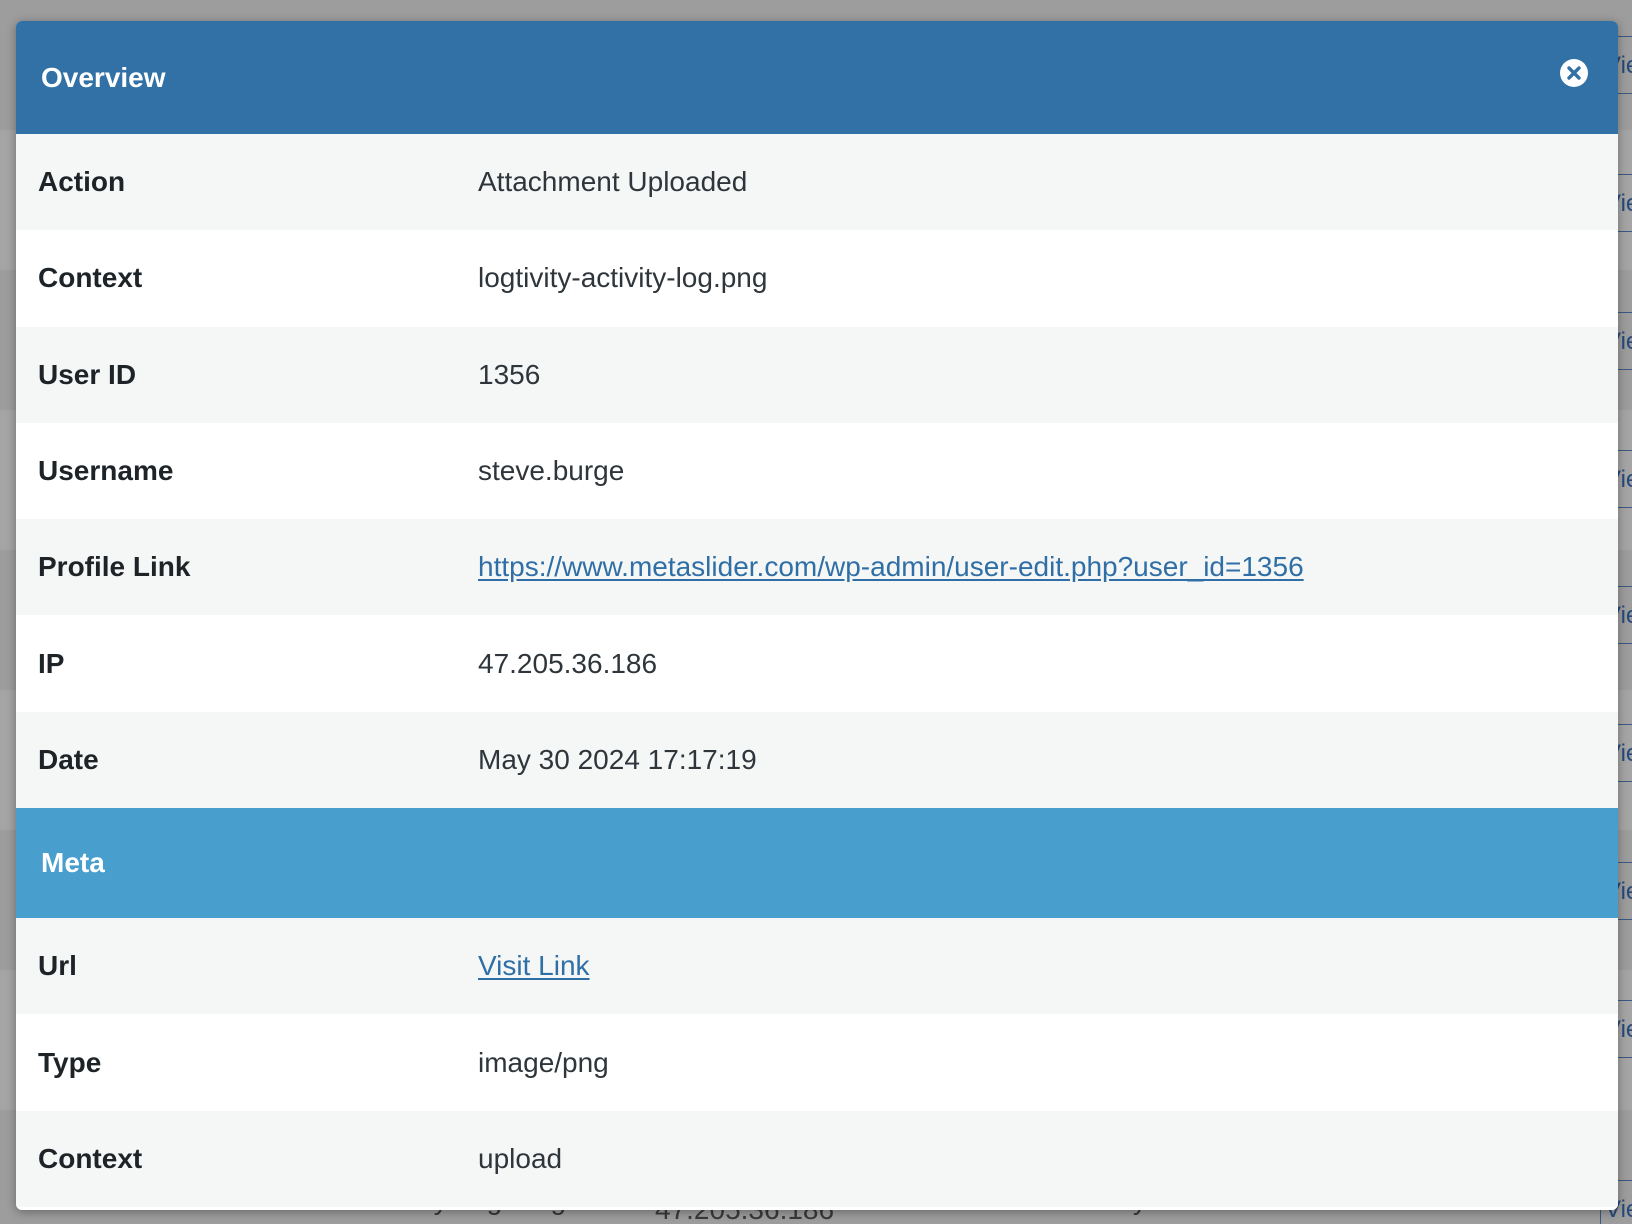  What do you see at coordinates (613, 182) in the screenshot?
I see `row-value: Attachment Uploaded` at bounding box center [613, 182].